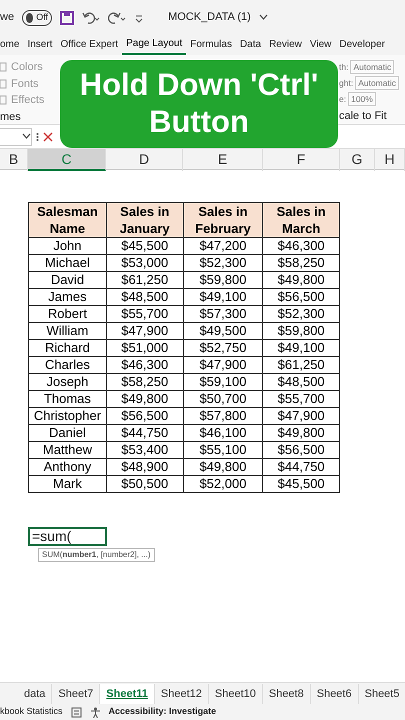 This screenshot has height=720, width=405. Describe the element at coordinates (145, 484) in the screenshot. I see `table-cell: $50,500` at that location.